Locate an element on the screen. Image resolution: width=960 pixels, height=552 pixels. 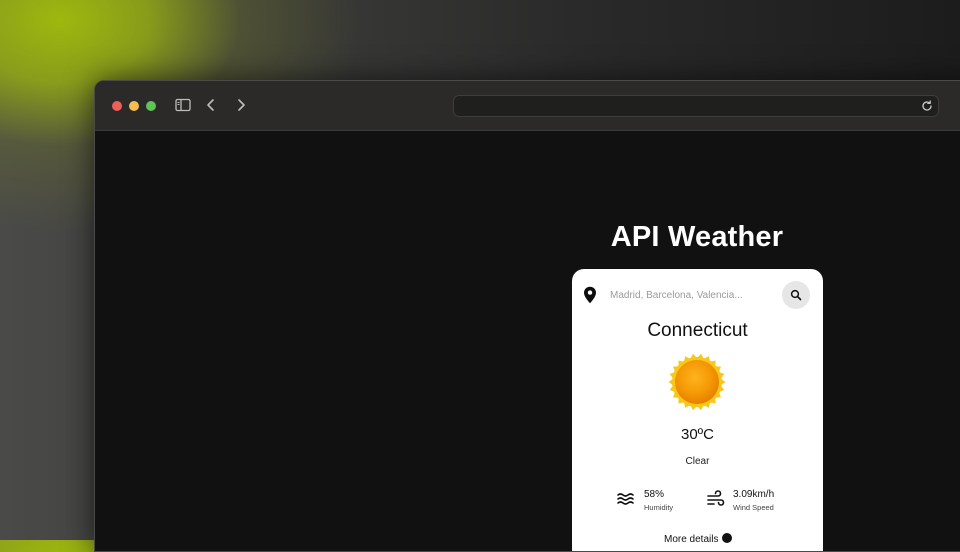
city-search-input is located at coordinates (695, 295).